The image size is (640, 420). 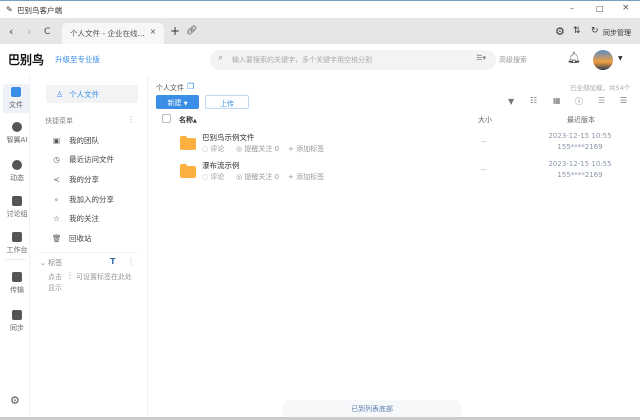 I want to click on sidebar-item-recycle-bin: 🗑︎ 回收站, so click(x=72, y=238).